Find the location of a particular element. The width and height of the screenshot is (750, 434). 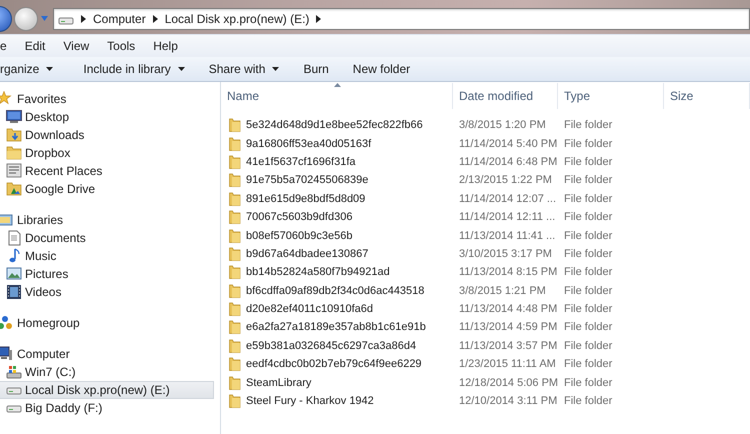

sidebar-item: Win7 (C:) is located at coordinates (107, 372).